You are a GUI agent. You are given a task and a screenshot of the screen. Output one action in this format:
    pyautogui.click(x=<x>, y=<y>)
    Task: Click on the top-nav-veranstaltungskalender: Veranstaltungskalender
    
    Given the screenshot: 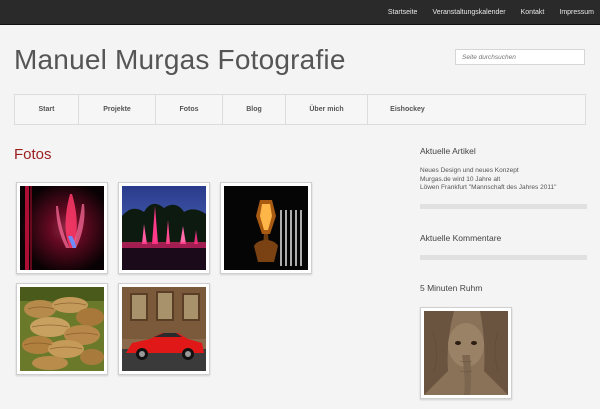 What is the action you would take?
    pyautogui.click(x=468, y=12)
    